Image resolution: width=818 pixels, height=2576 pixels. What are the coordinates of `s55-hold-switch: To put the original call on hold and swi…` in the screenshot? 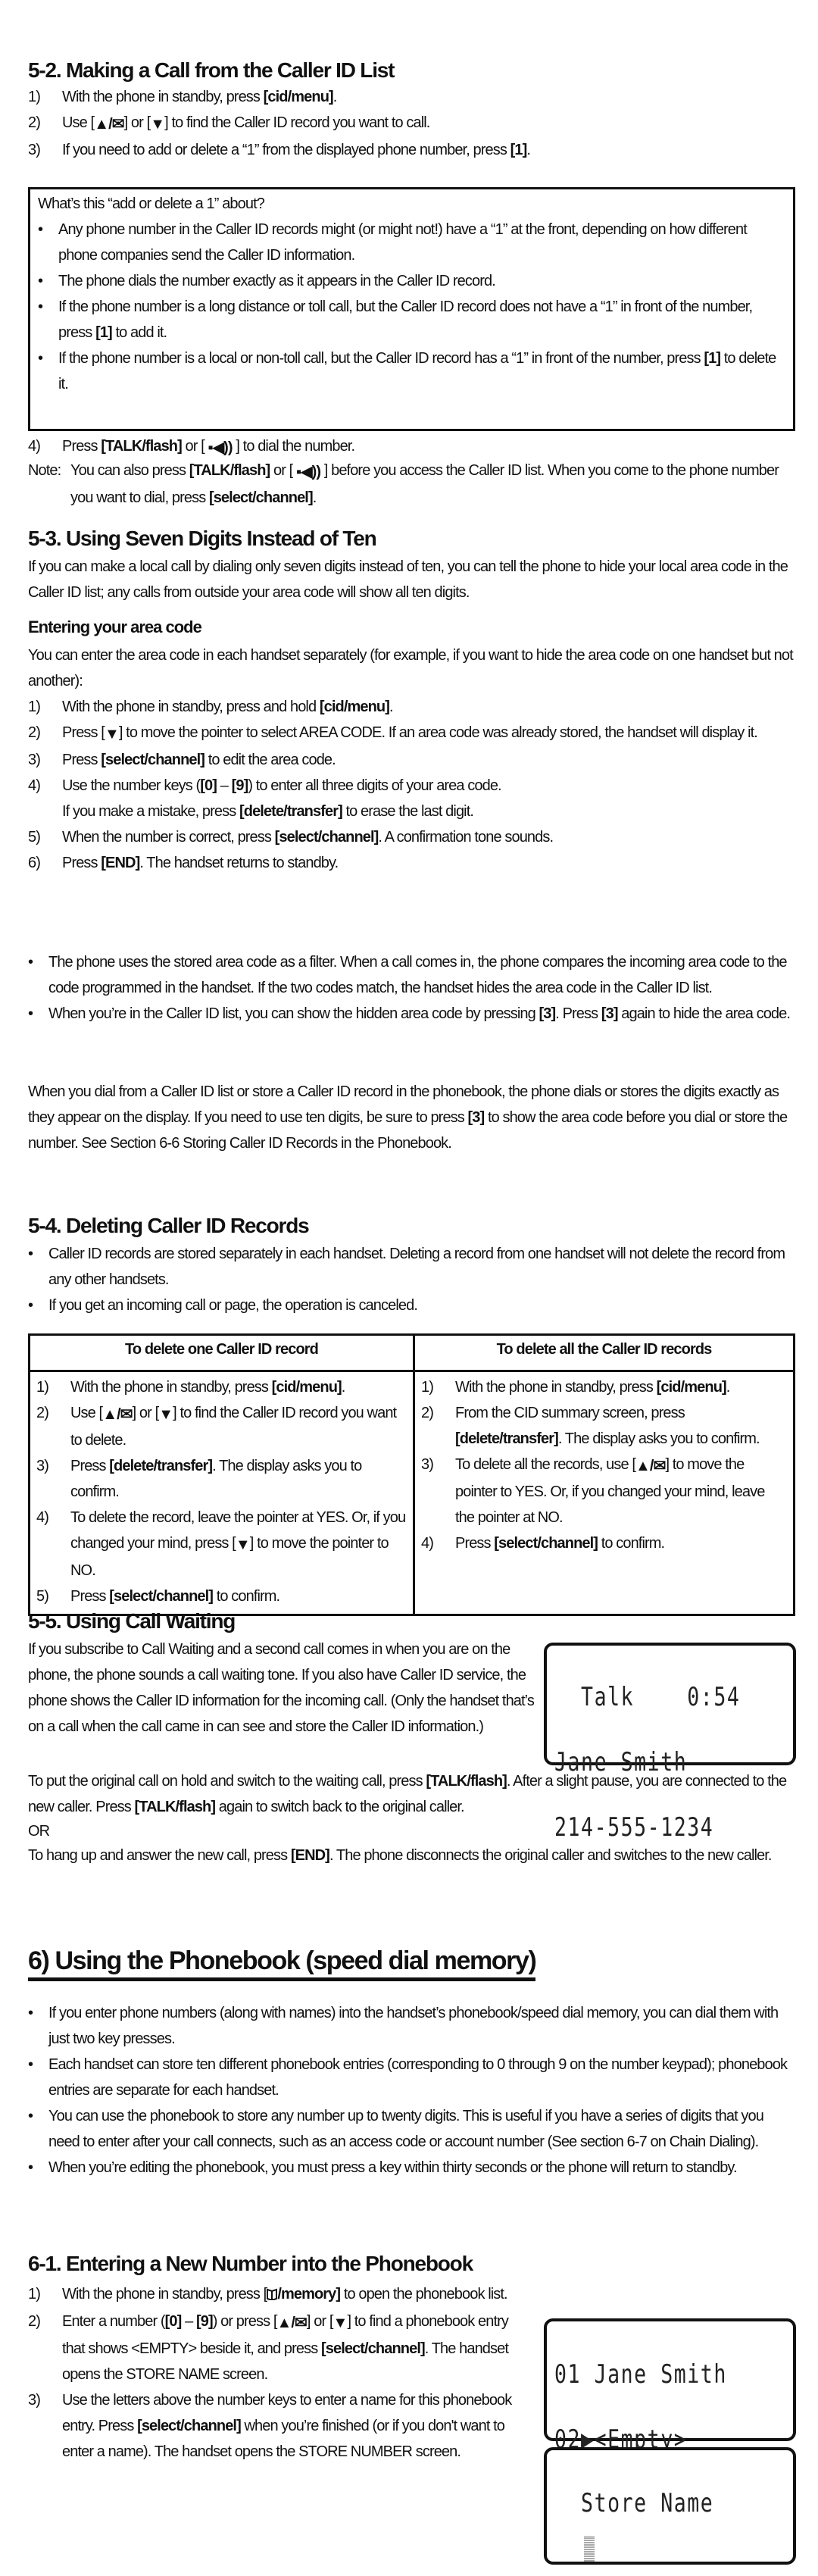 It's located at (407, 1794).